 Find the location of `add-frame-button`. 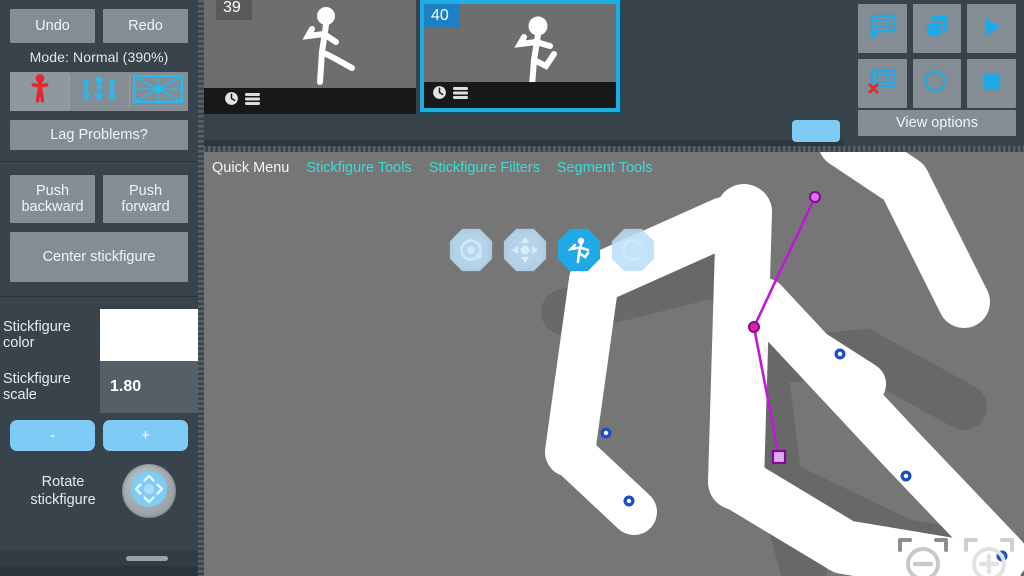

add-frame-button is located at coordinates (816, 131).